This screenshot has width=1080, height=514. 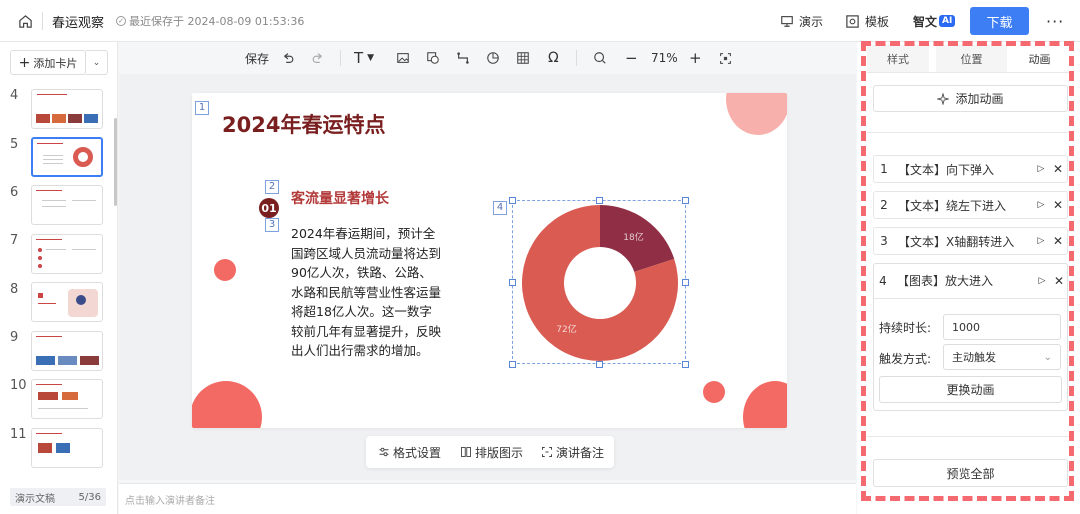 I want to click on format-settings-button: 格式设置, so click(x=409, y=452).